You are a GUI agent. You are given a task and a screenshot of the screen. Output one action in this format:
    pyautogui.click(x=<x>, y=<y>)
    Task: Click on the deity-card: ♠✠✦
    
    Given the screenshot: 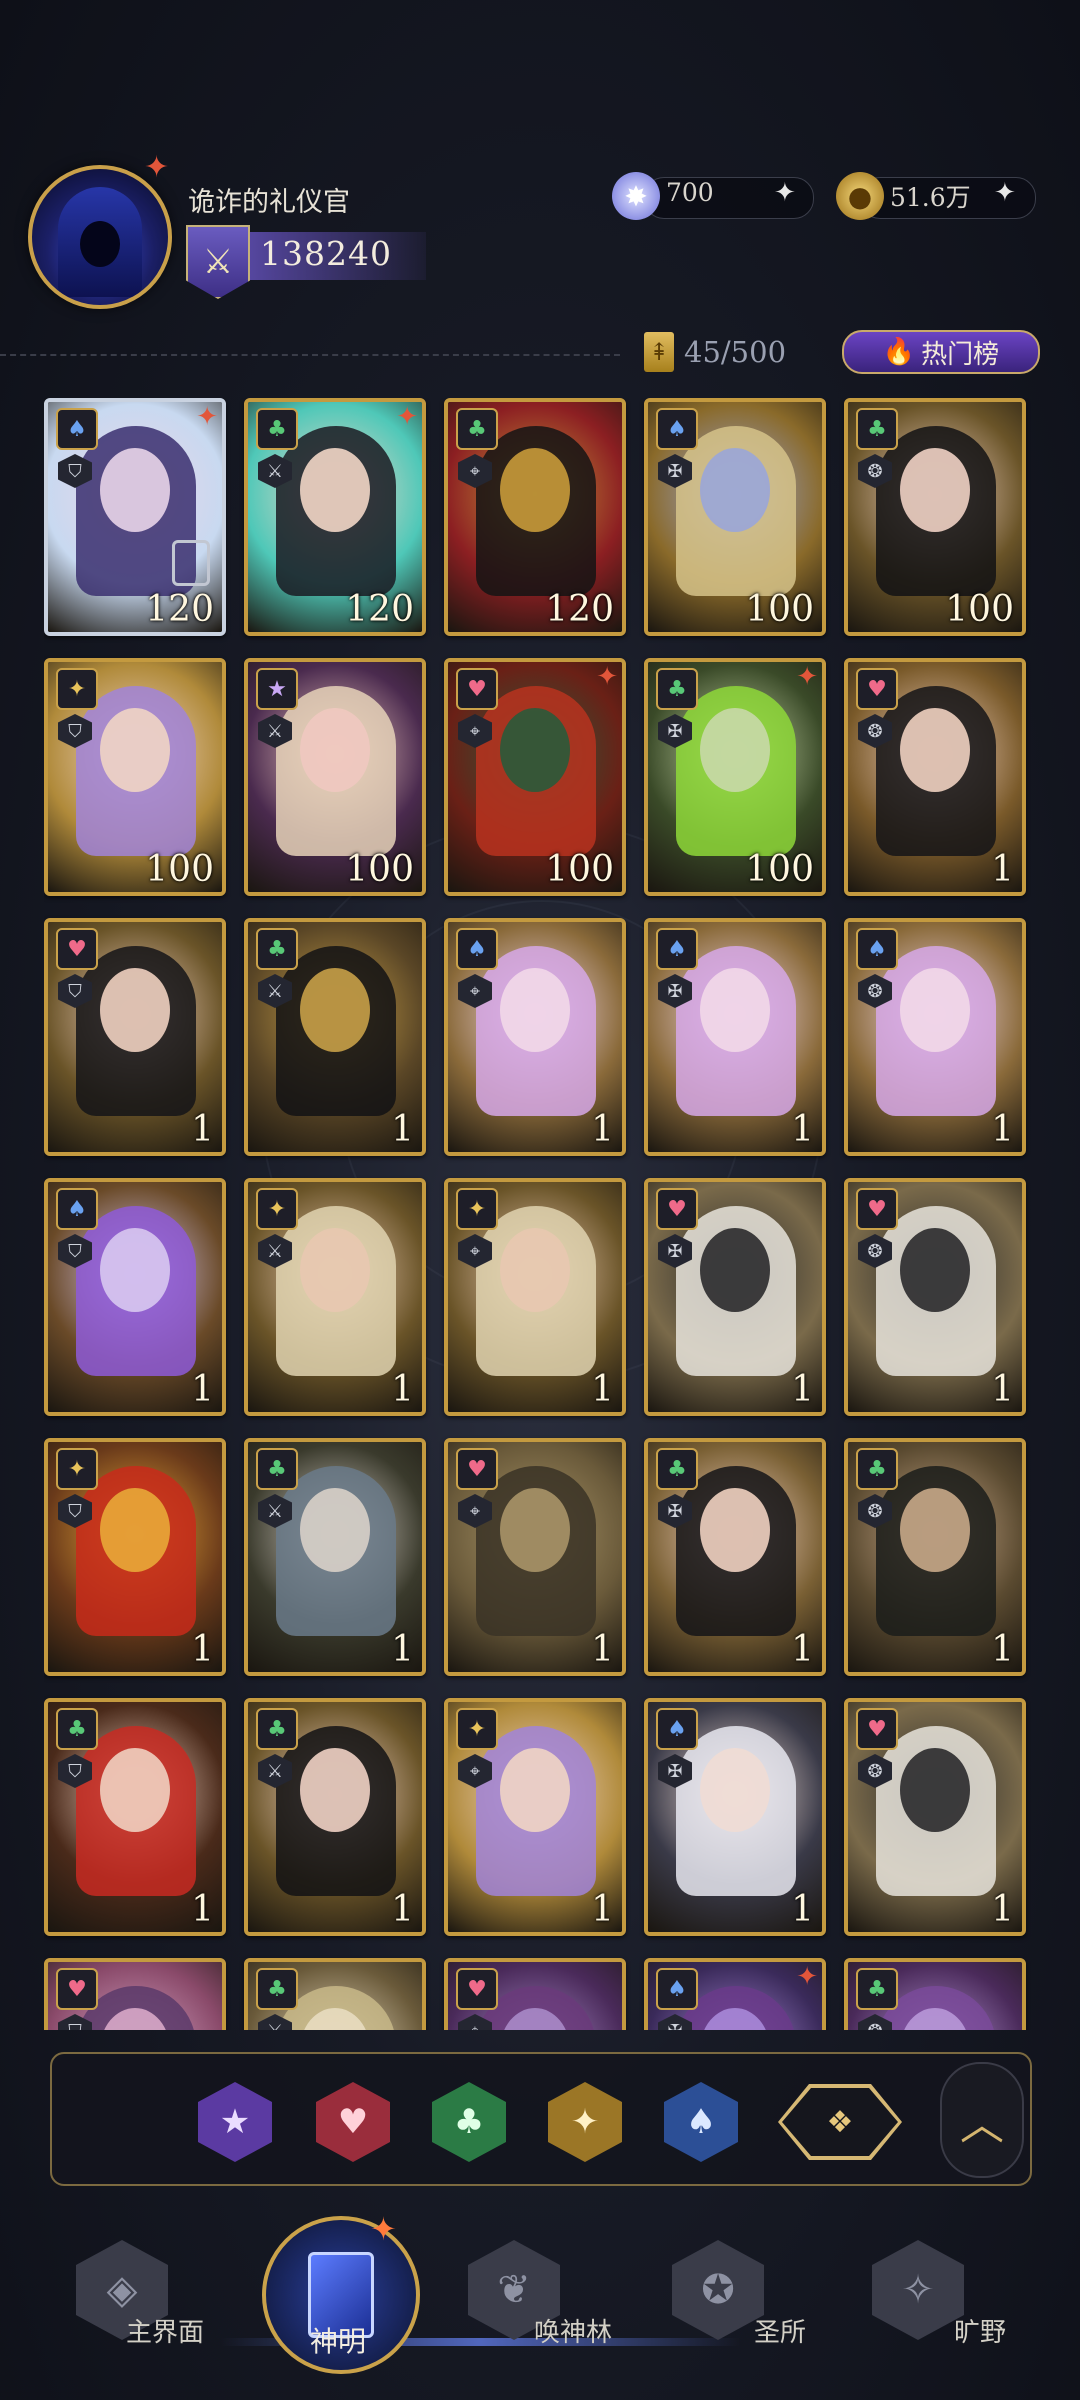 What is the action you would take?
    pyautogui.click(x=735, y=1994)
    